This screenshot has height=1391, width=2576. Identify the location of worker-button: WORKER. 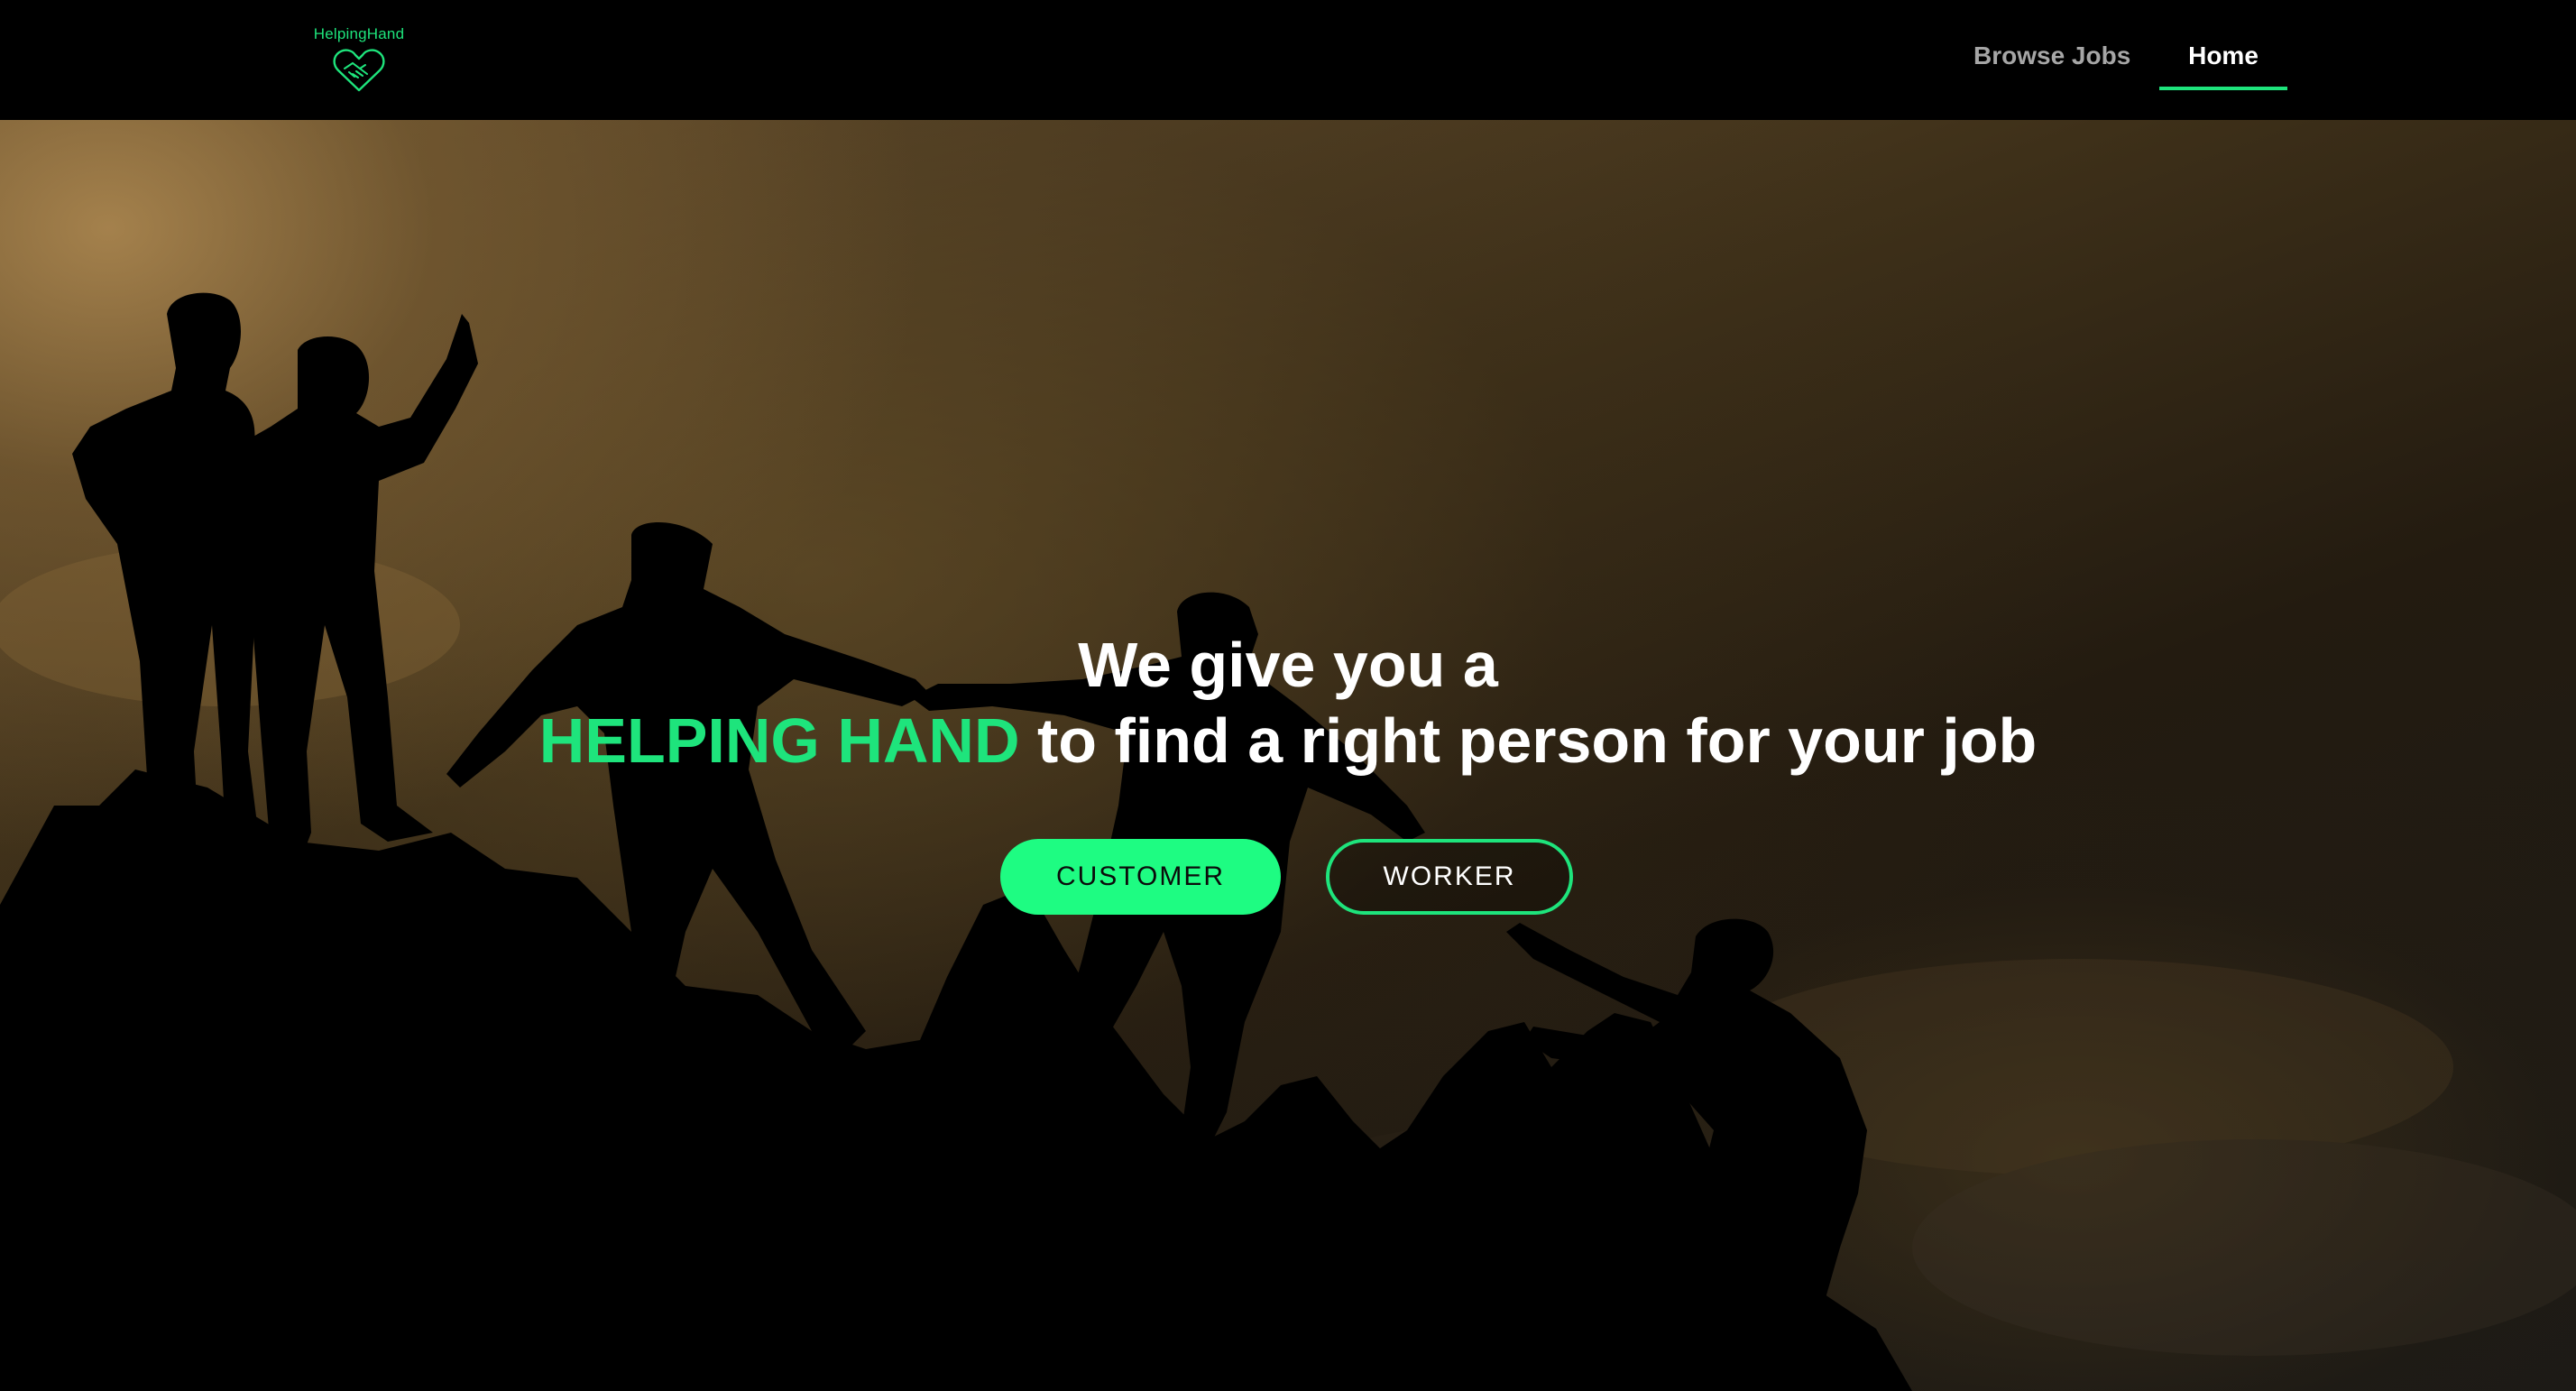
(1449, 877).